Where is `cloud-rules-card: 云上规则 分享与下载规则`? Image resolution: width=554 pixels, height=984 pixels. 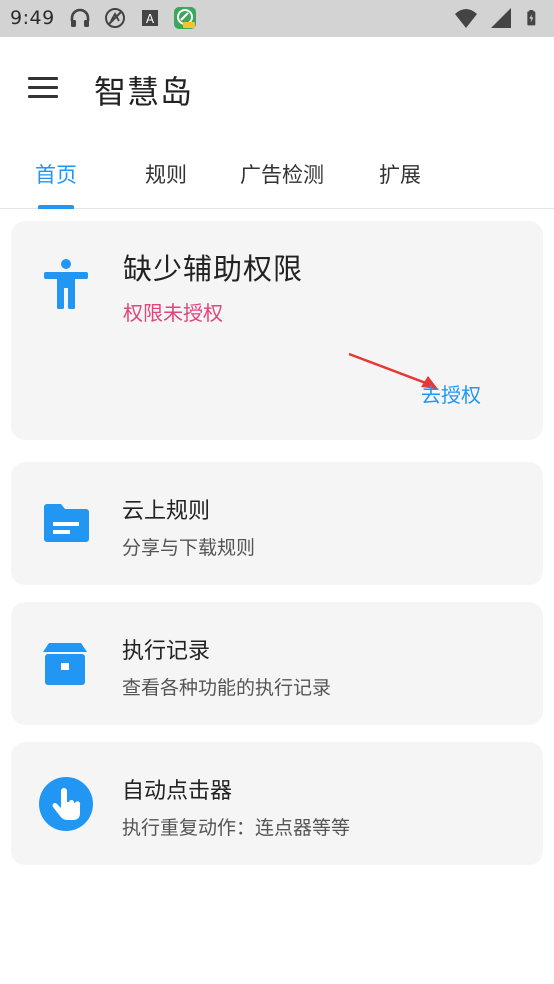 cloud-rules-card: 云上规则 分享与下载规则 is located at coordinates (277, 523).